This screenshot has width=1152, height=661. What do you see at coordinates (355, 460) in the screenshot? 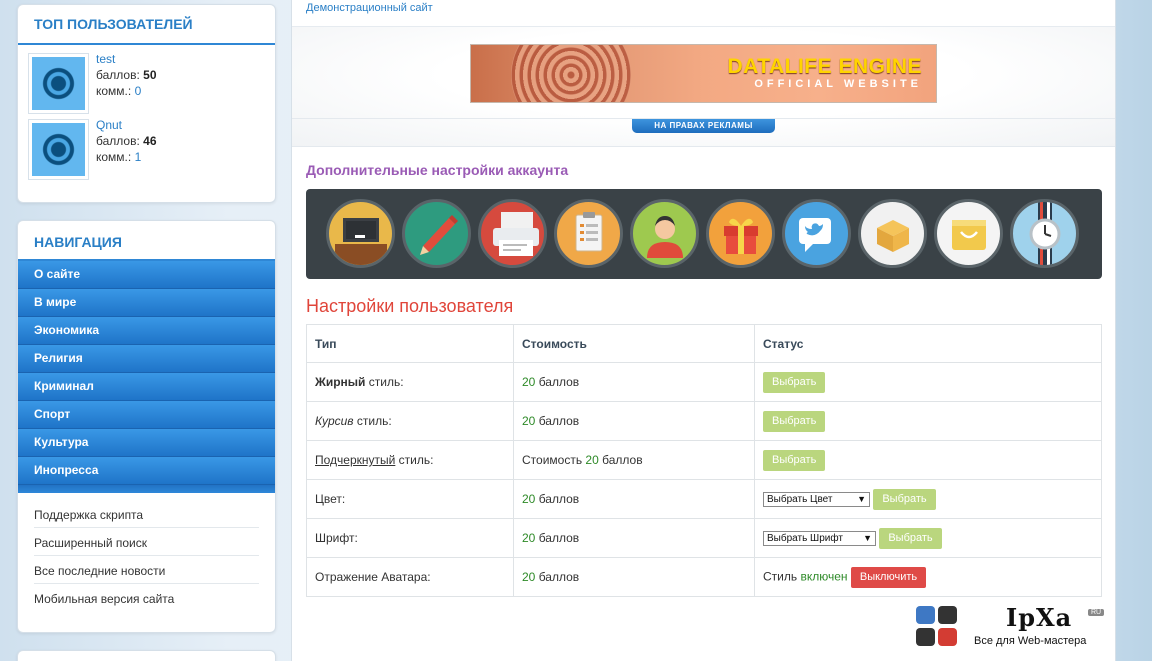
I see `style-name: Подчеркнутый` at bounding box center [355, 460].